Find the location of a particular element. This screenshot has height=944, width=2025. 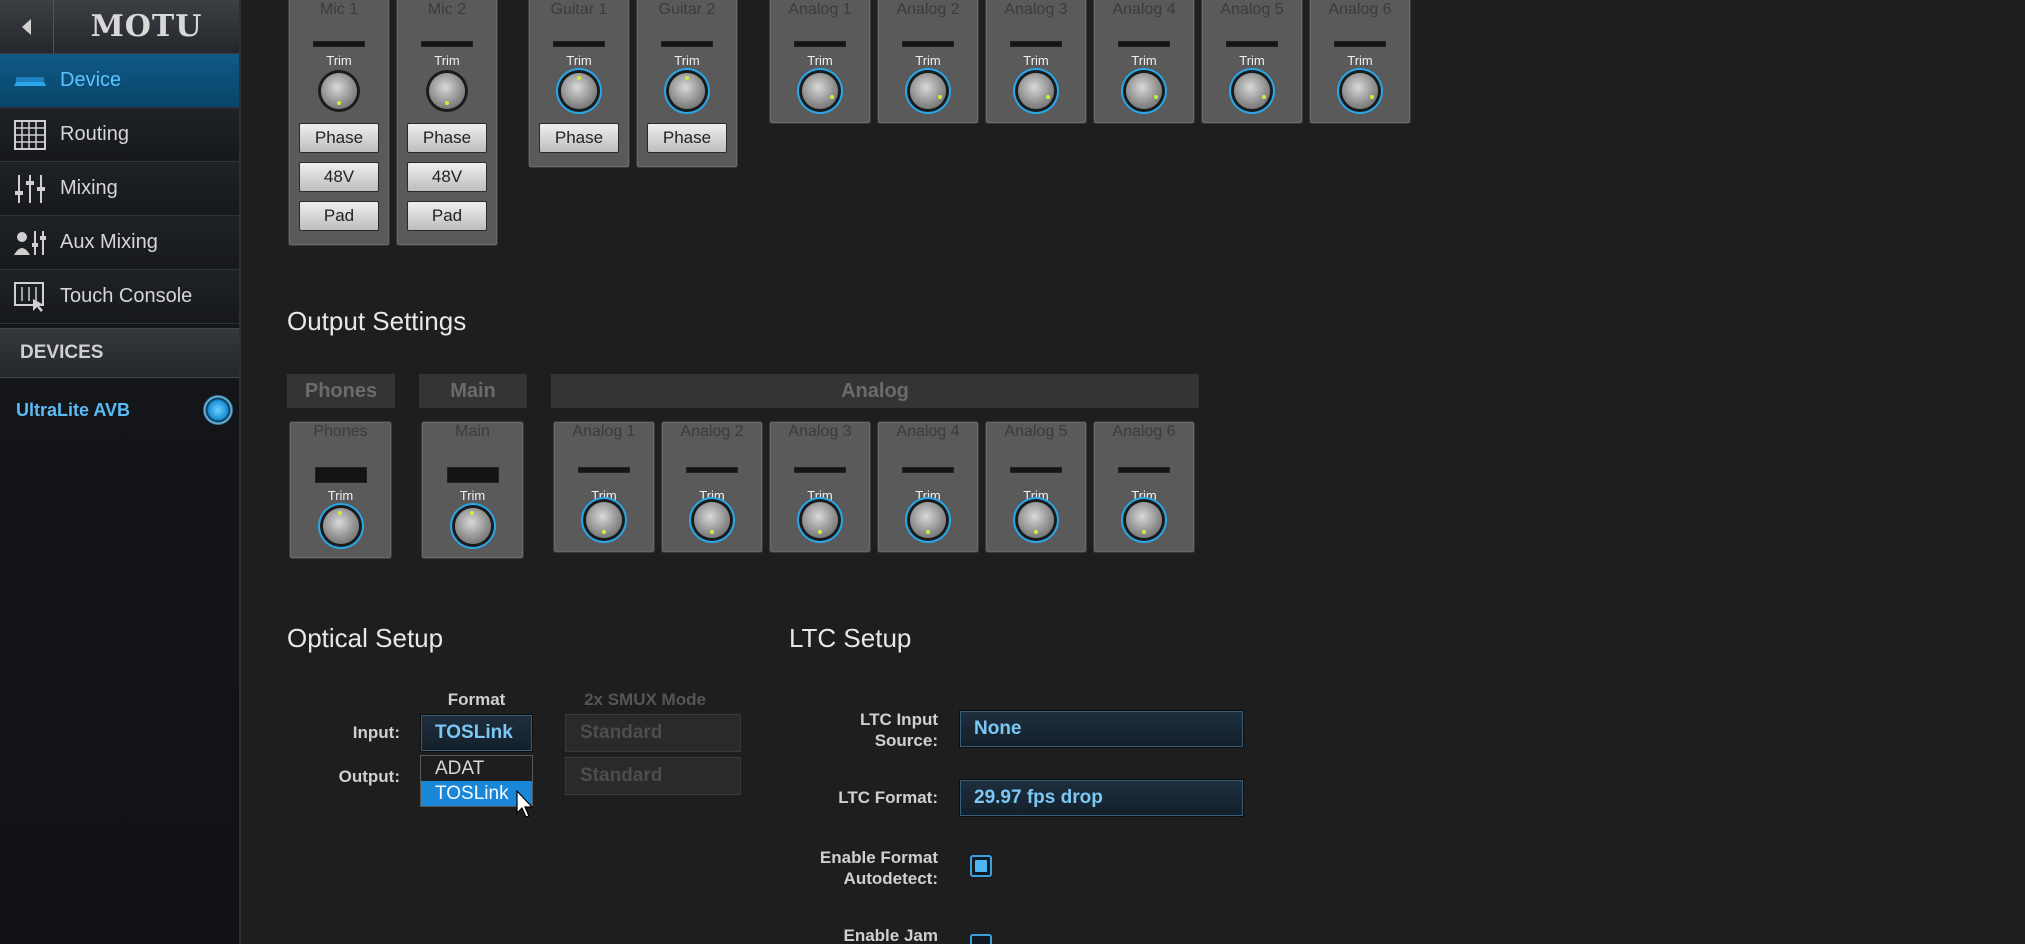

input-strip-guitar-2: Guitar 2 Trim Phase is located at coordinates (687, 84).